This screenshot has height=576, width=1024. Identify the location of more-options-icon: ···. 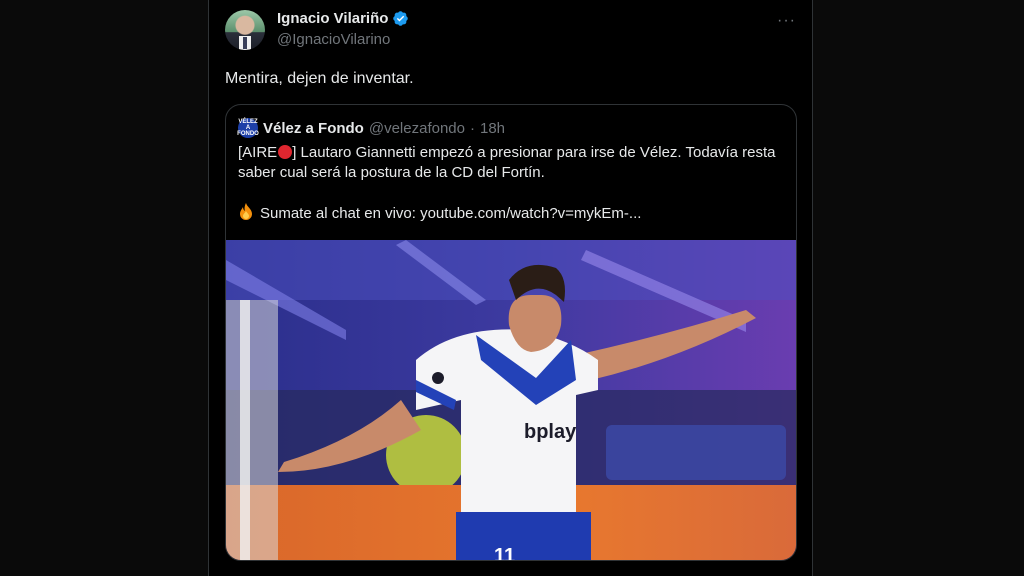
(786, 21).